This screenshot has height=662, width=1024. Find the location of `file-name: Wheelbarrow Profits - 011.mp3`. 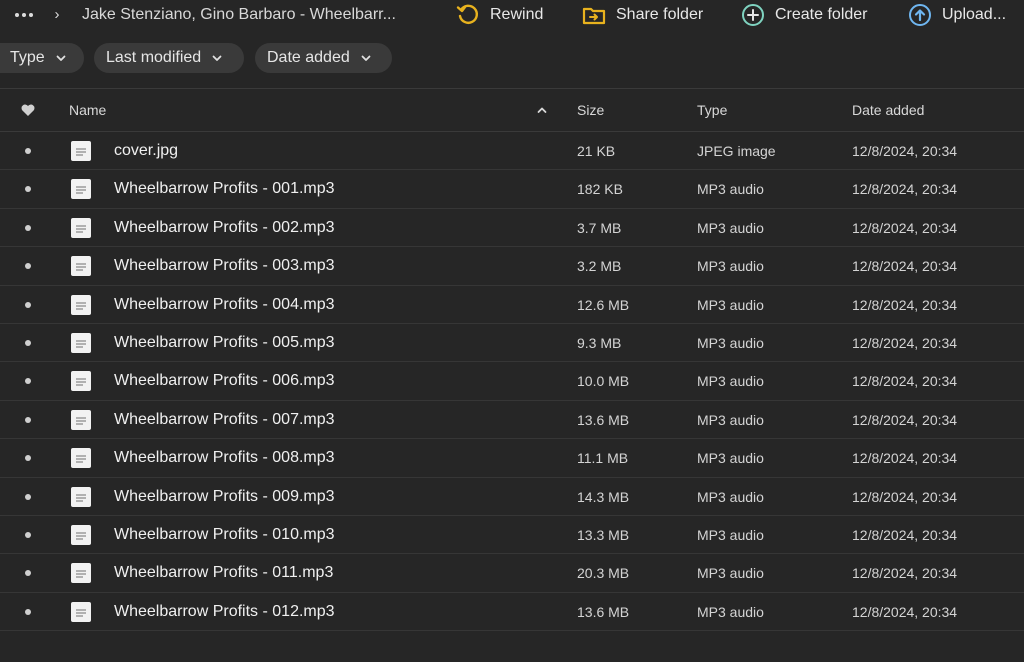

file-name: Wheelbarrow Profits - 011.mp3 is located at coordinates (224, 573).